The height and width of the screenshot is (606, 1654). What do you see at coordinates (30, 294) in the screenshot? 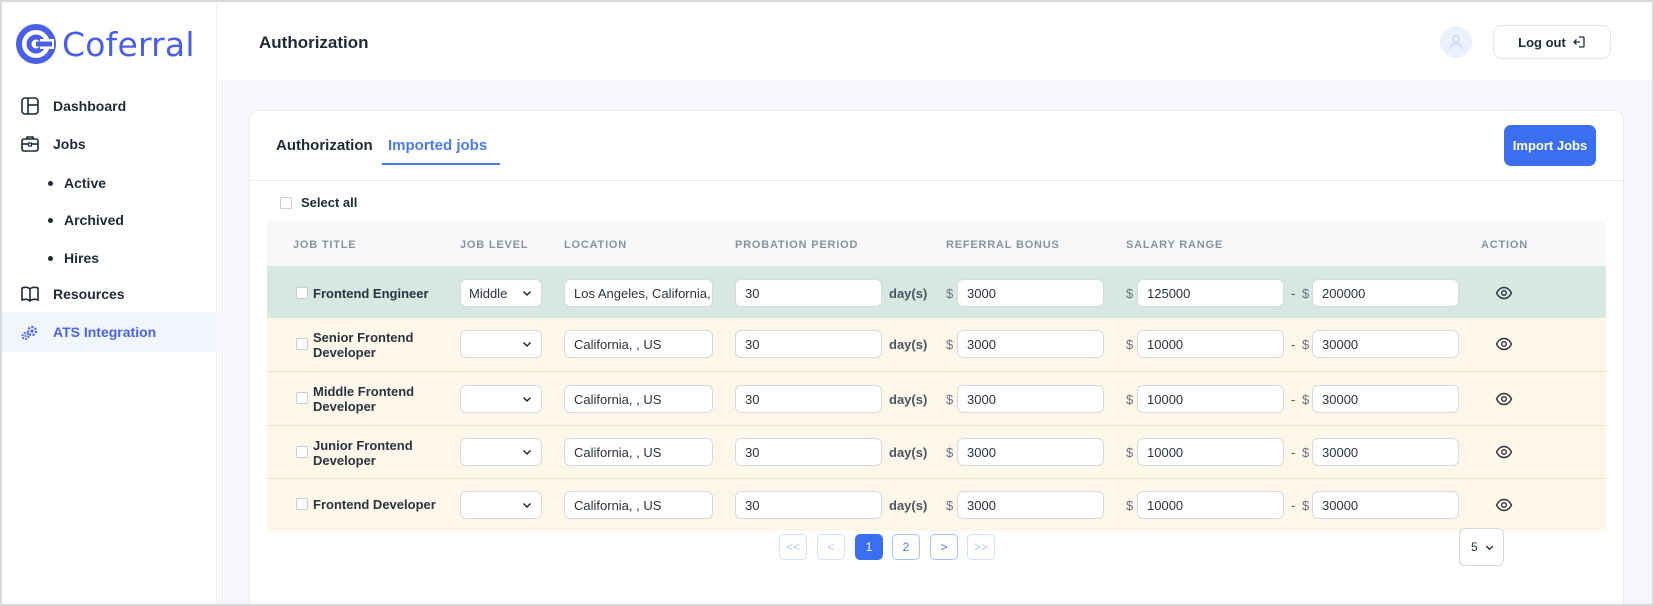
I see `book-icon` at bounding box center [30, 294].